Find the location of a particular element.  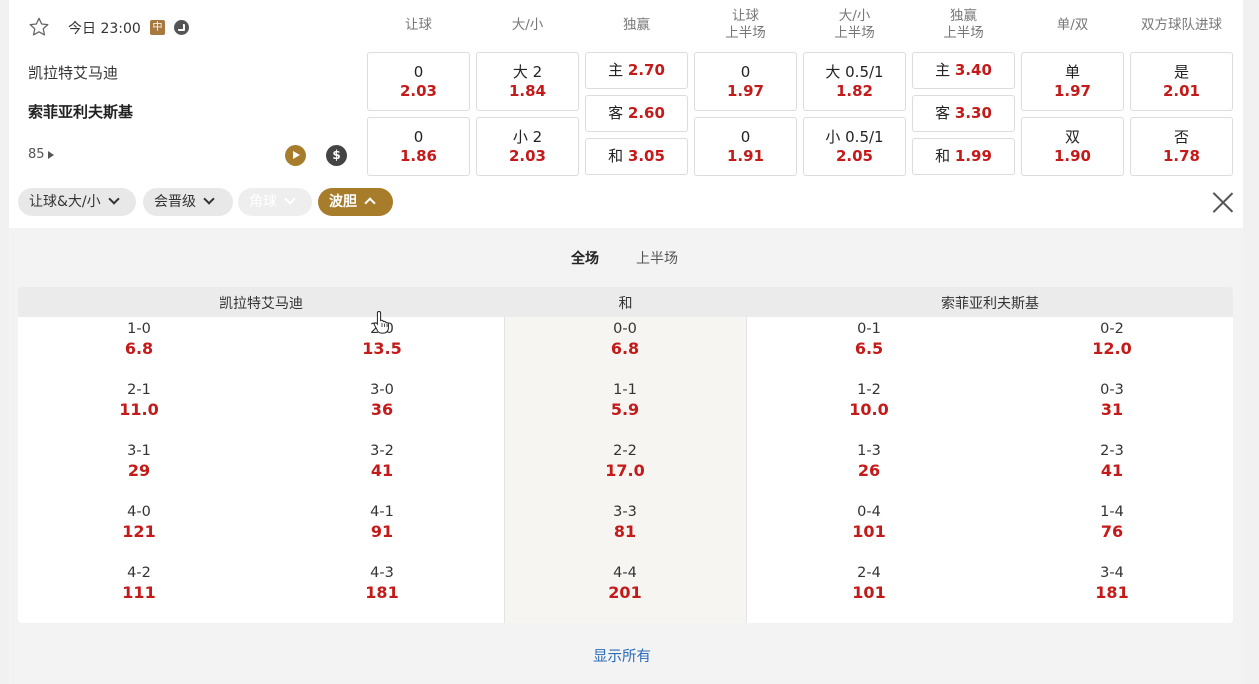

score-cell: 0-4 101 is located at coordinates (869, 522).